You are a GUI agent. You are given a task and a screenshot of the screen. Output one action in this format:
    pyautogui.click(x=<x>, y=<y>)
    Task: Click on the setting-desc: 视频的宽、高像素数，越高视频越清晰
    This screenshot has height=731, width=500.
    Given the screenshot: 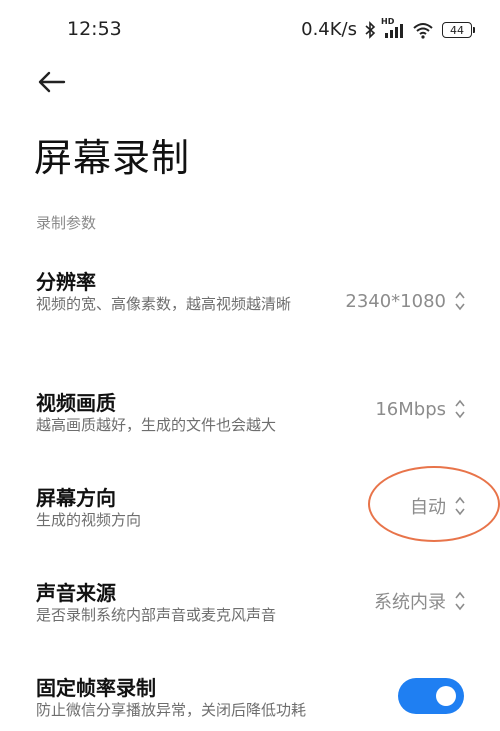 What is the action you would take?
    pyautogui.click(x=164, y=304)
    